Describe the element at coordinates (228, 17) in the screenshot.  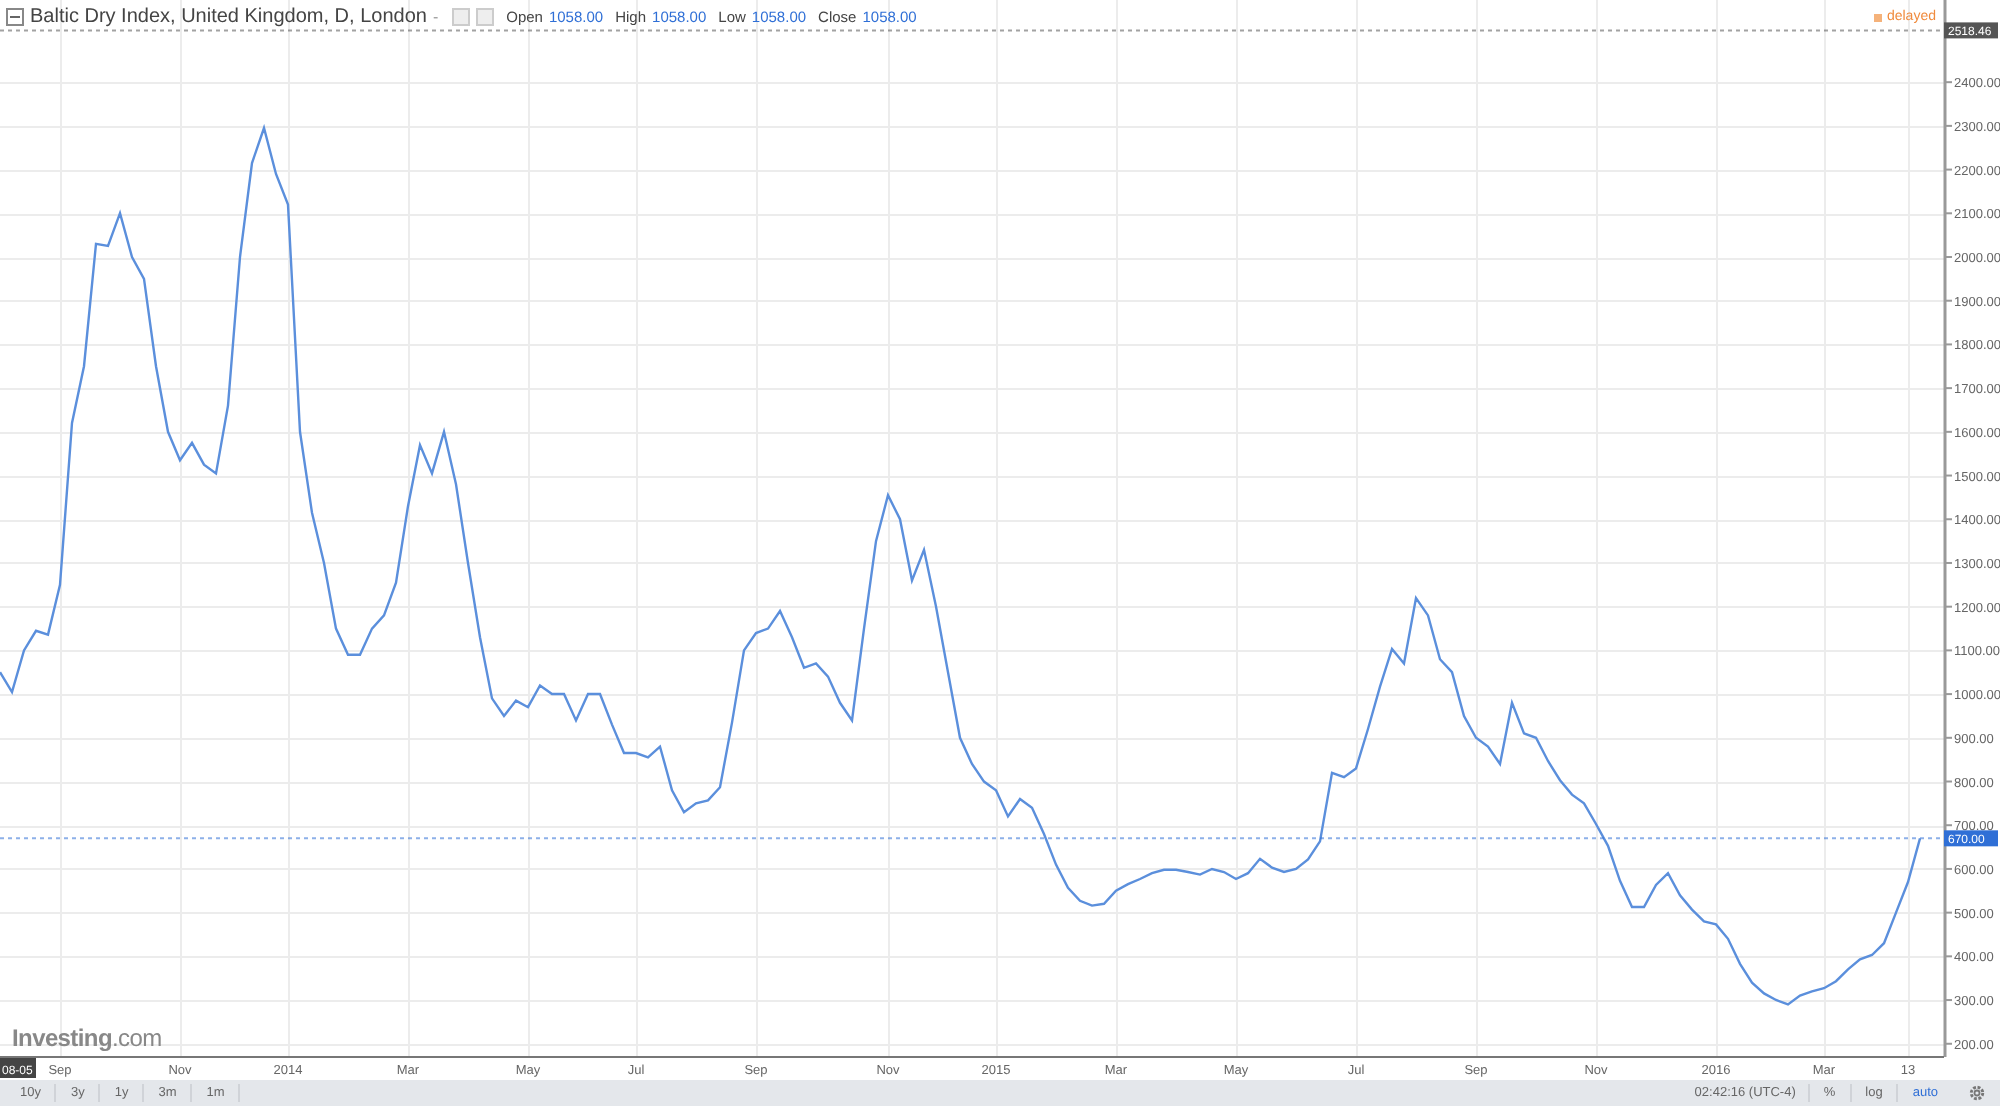
I see `chart-title: Baltic Dry Index, United Kingdom, D, London` at that location.